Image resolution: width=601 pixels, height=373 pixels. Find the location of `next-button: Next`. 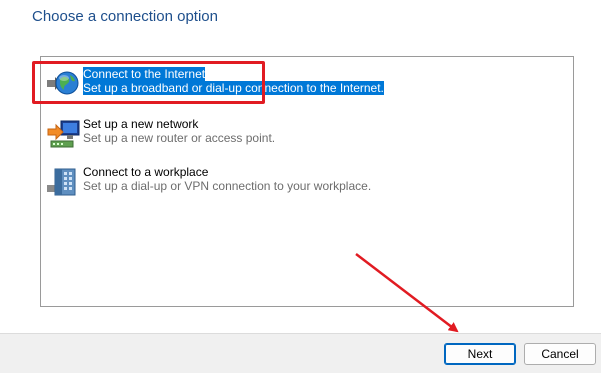

next-button: Next is located at coordinates (480, 354).